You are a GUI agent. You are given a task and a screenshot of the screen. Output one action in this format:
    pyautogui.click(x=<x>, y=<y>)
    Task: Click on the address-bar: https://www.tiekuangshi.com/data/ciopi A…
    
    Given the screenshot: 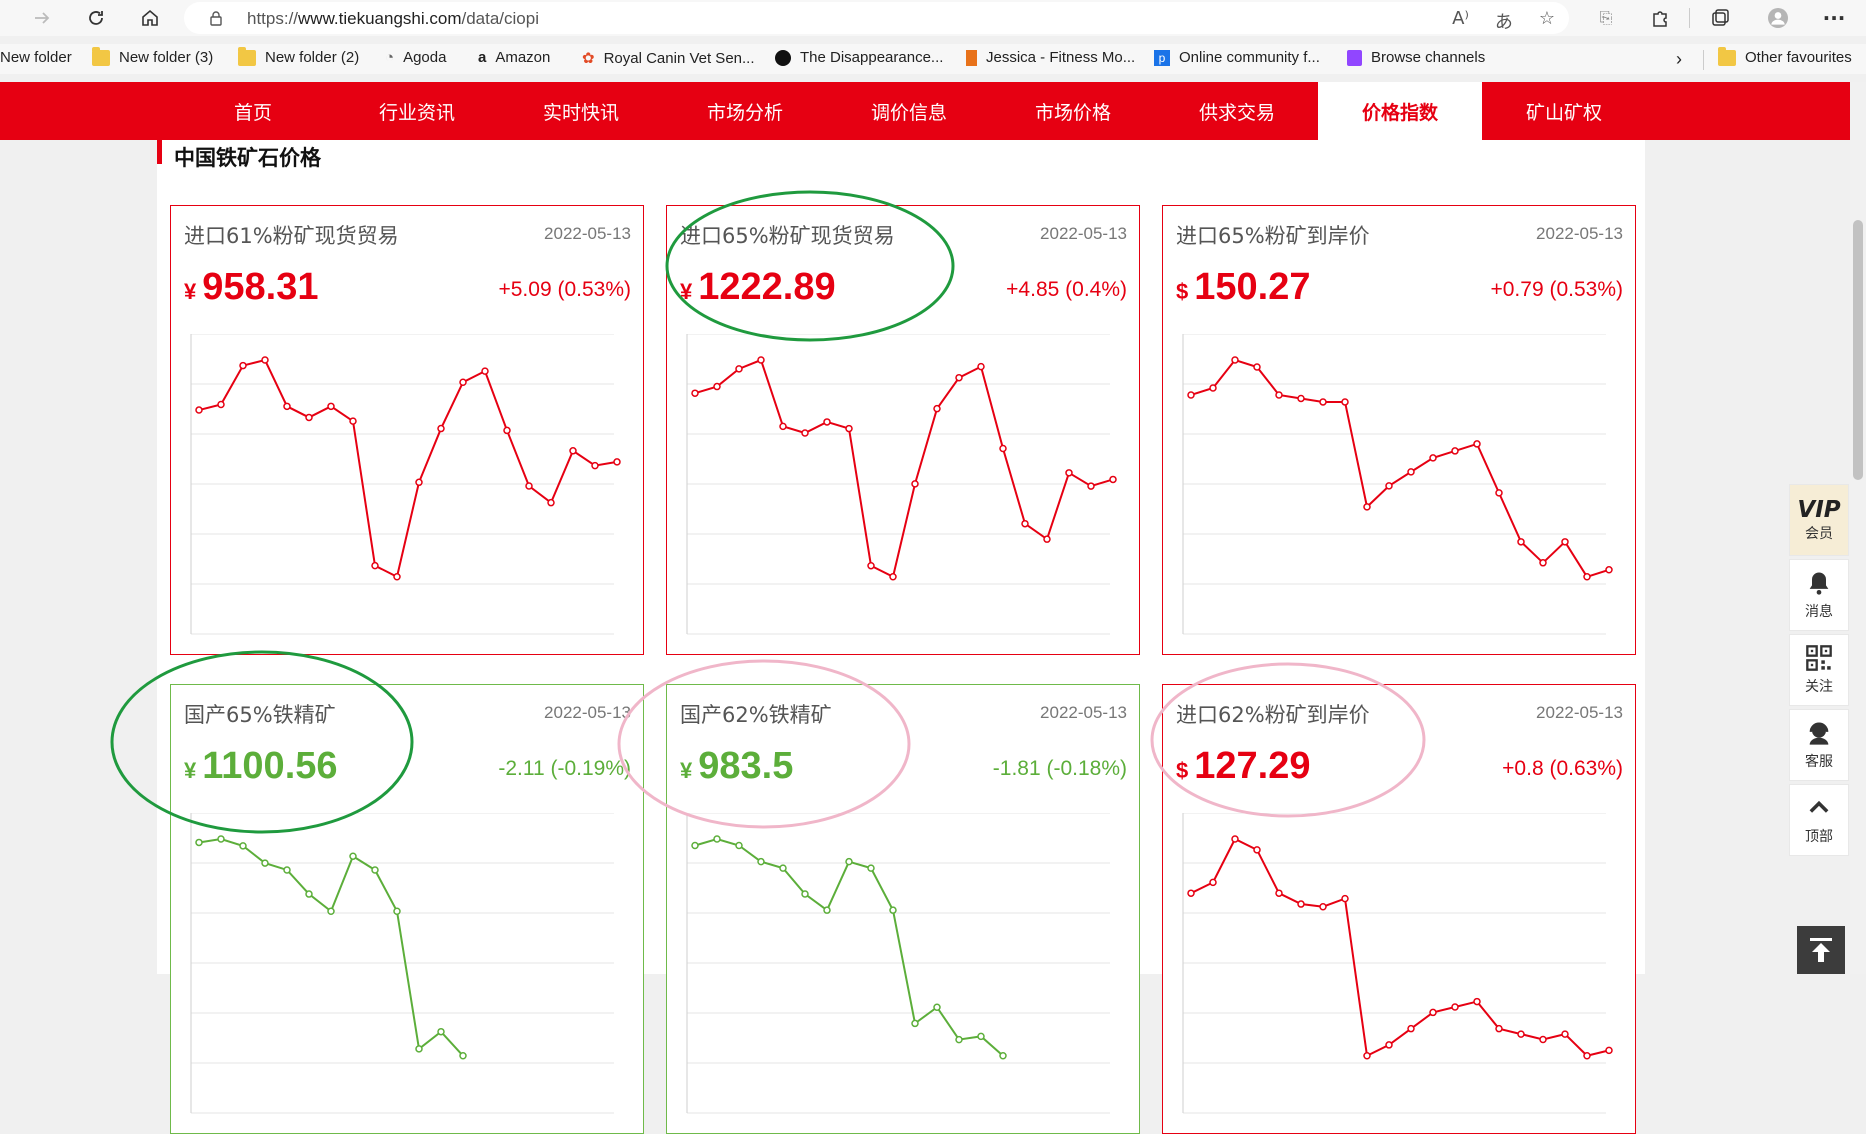 What is the action you would take?
    pyautogui.click(x=876, y=18)
    